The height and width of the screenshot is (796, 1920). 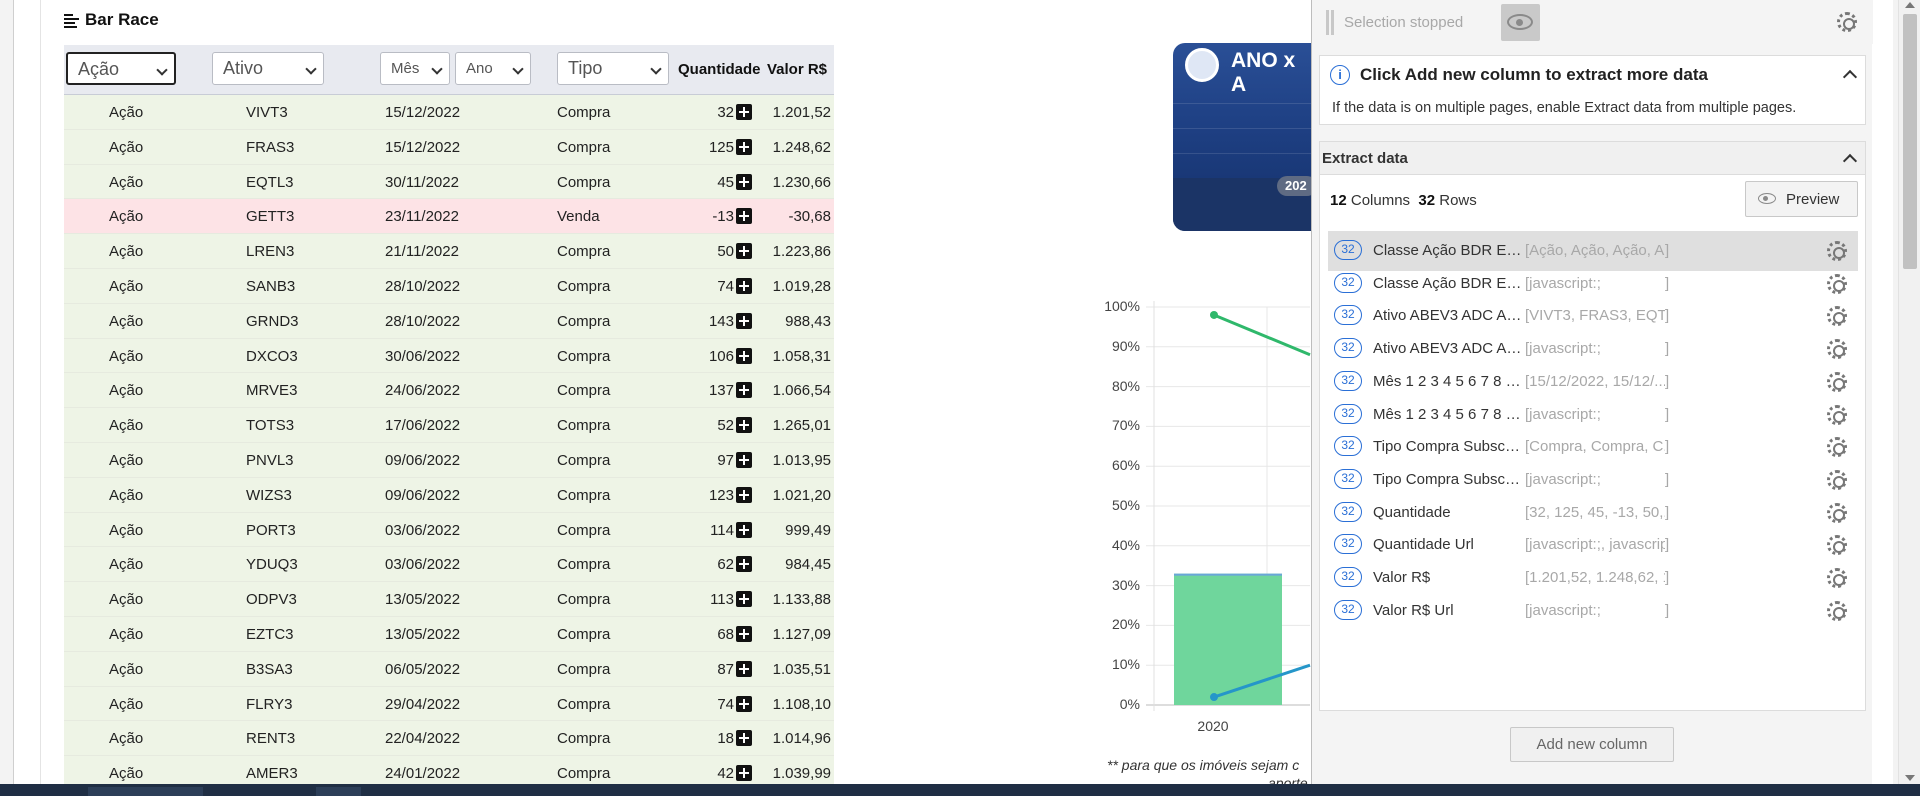 What do you see at coordinates (1592, 22) in the screenshot?
I see `panel-toolbar: Selection stopped` at bounding box center [1592, 22].